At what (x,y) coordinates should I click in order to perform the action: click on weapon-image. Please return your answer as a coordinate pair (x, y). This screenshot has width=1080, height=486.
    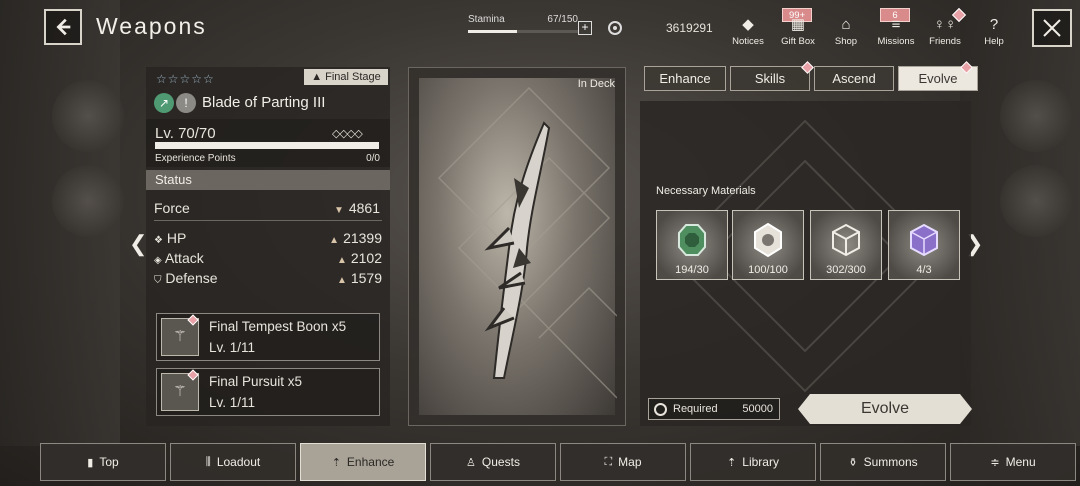
    Looking at the image, I should click on (527, 242).